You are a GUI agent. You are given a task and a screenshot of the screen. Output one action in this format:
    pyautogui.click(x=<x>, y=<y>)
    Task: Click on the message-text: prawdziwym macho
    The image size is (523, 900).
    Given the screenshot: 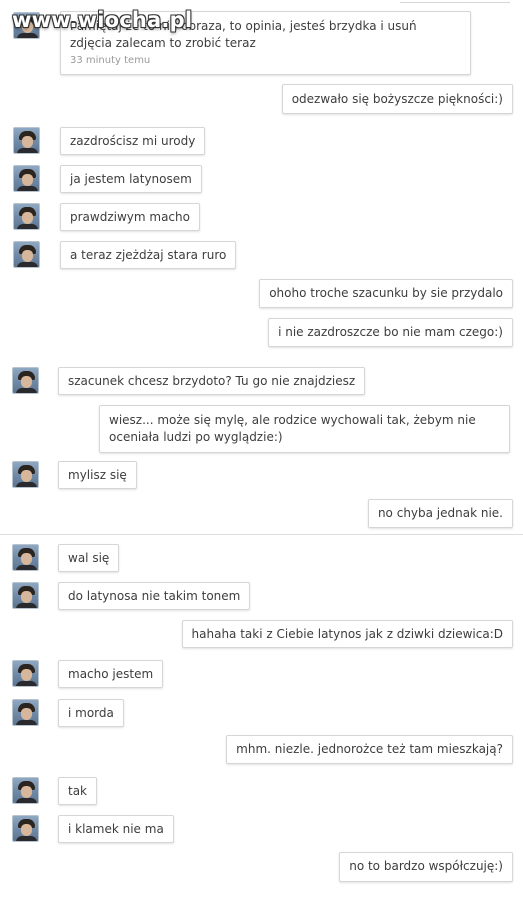 What is the action you would take?
    pyautogui.click(x=130, y=217)
    